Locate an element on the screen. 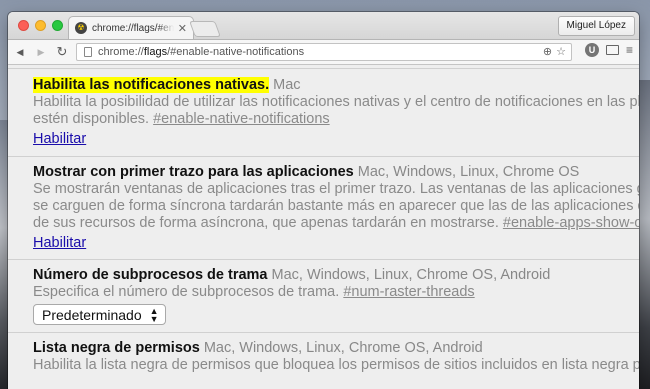  reload-icon: ↻ is located at coordinates (62, 51).